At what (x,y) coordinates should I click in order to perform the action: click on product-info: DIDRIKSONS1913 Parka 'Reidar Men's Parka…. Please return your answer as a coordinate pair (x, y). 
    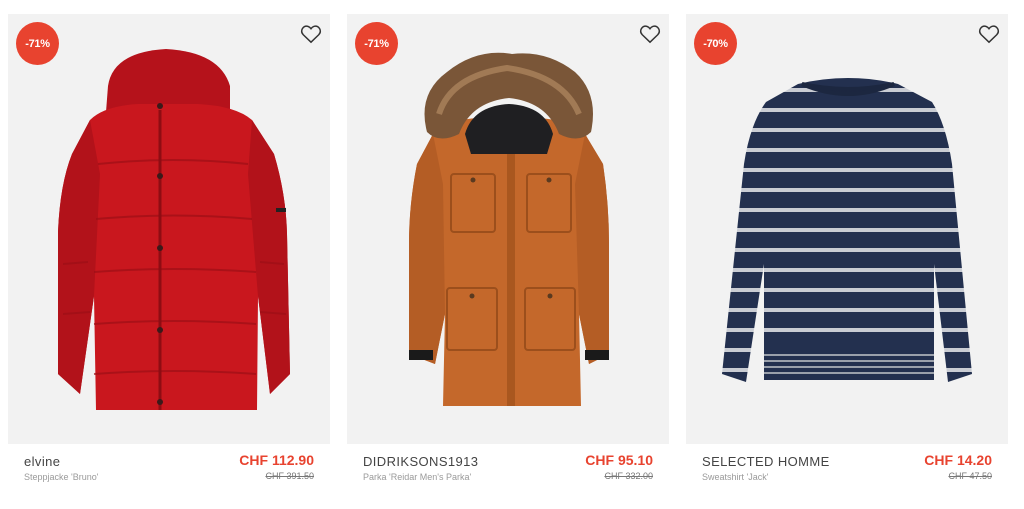
    Looking at the image, I should click on (508, 473).